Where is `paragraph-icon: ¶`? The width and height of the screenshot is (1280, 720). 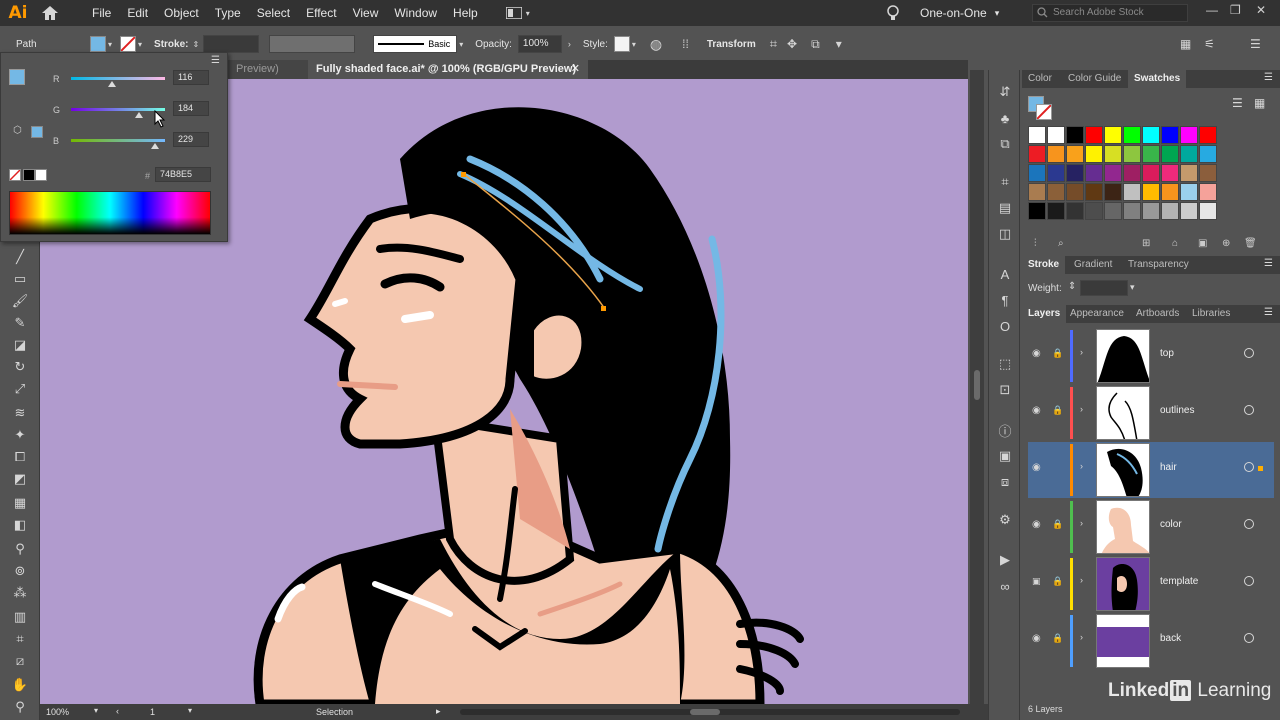 paragraph-icon: ¶ is located at coordinates (1005, 300).